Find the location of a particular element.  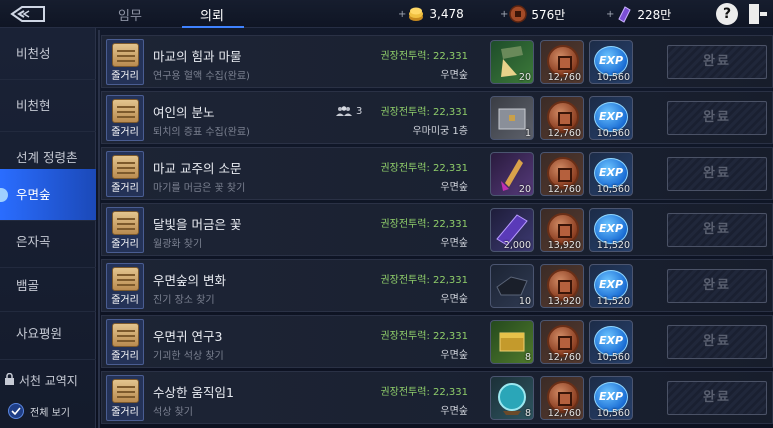

quest-title: 수상한 움직임1 is located at coordinates (193, 392).